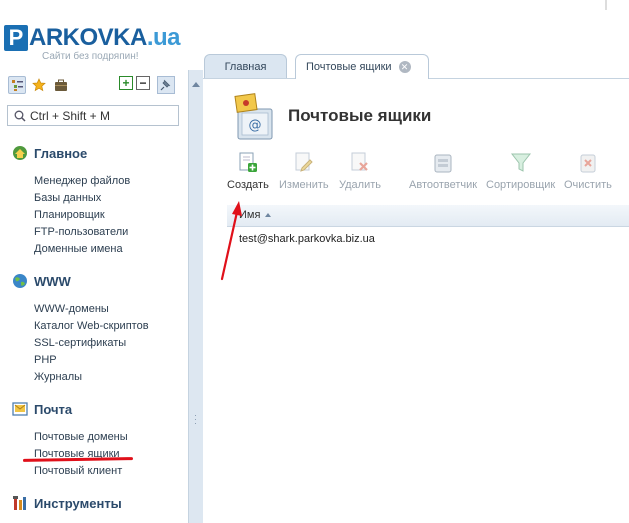 The width and height of the screenshot is (629, 523). Describe the element at coordinates (52, 281) in the screenshot. I see `section-title: WWW` at that location.